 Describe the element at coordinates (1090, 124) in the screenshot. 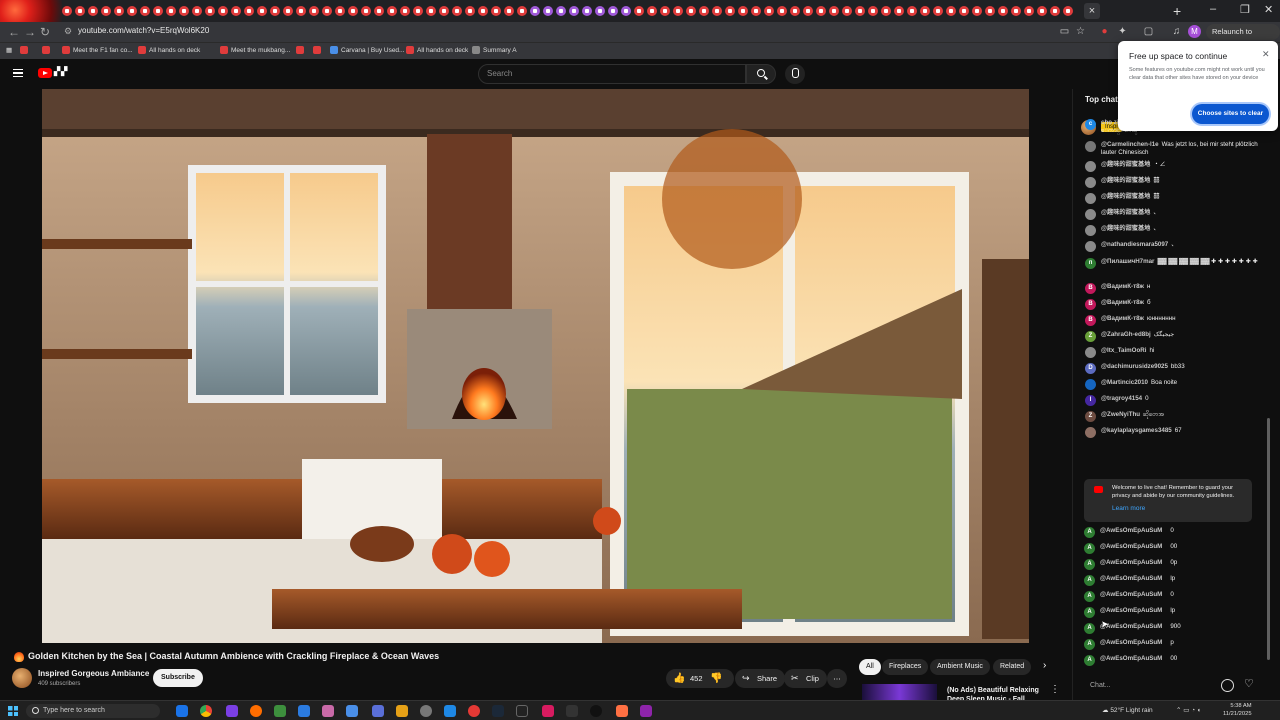

I see `chat-avatar: c` at that location.